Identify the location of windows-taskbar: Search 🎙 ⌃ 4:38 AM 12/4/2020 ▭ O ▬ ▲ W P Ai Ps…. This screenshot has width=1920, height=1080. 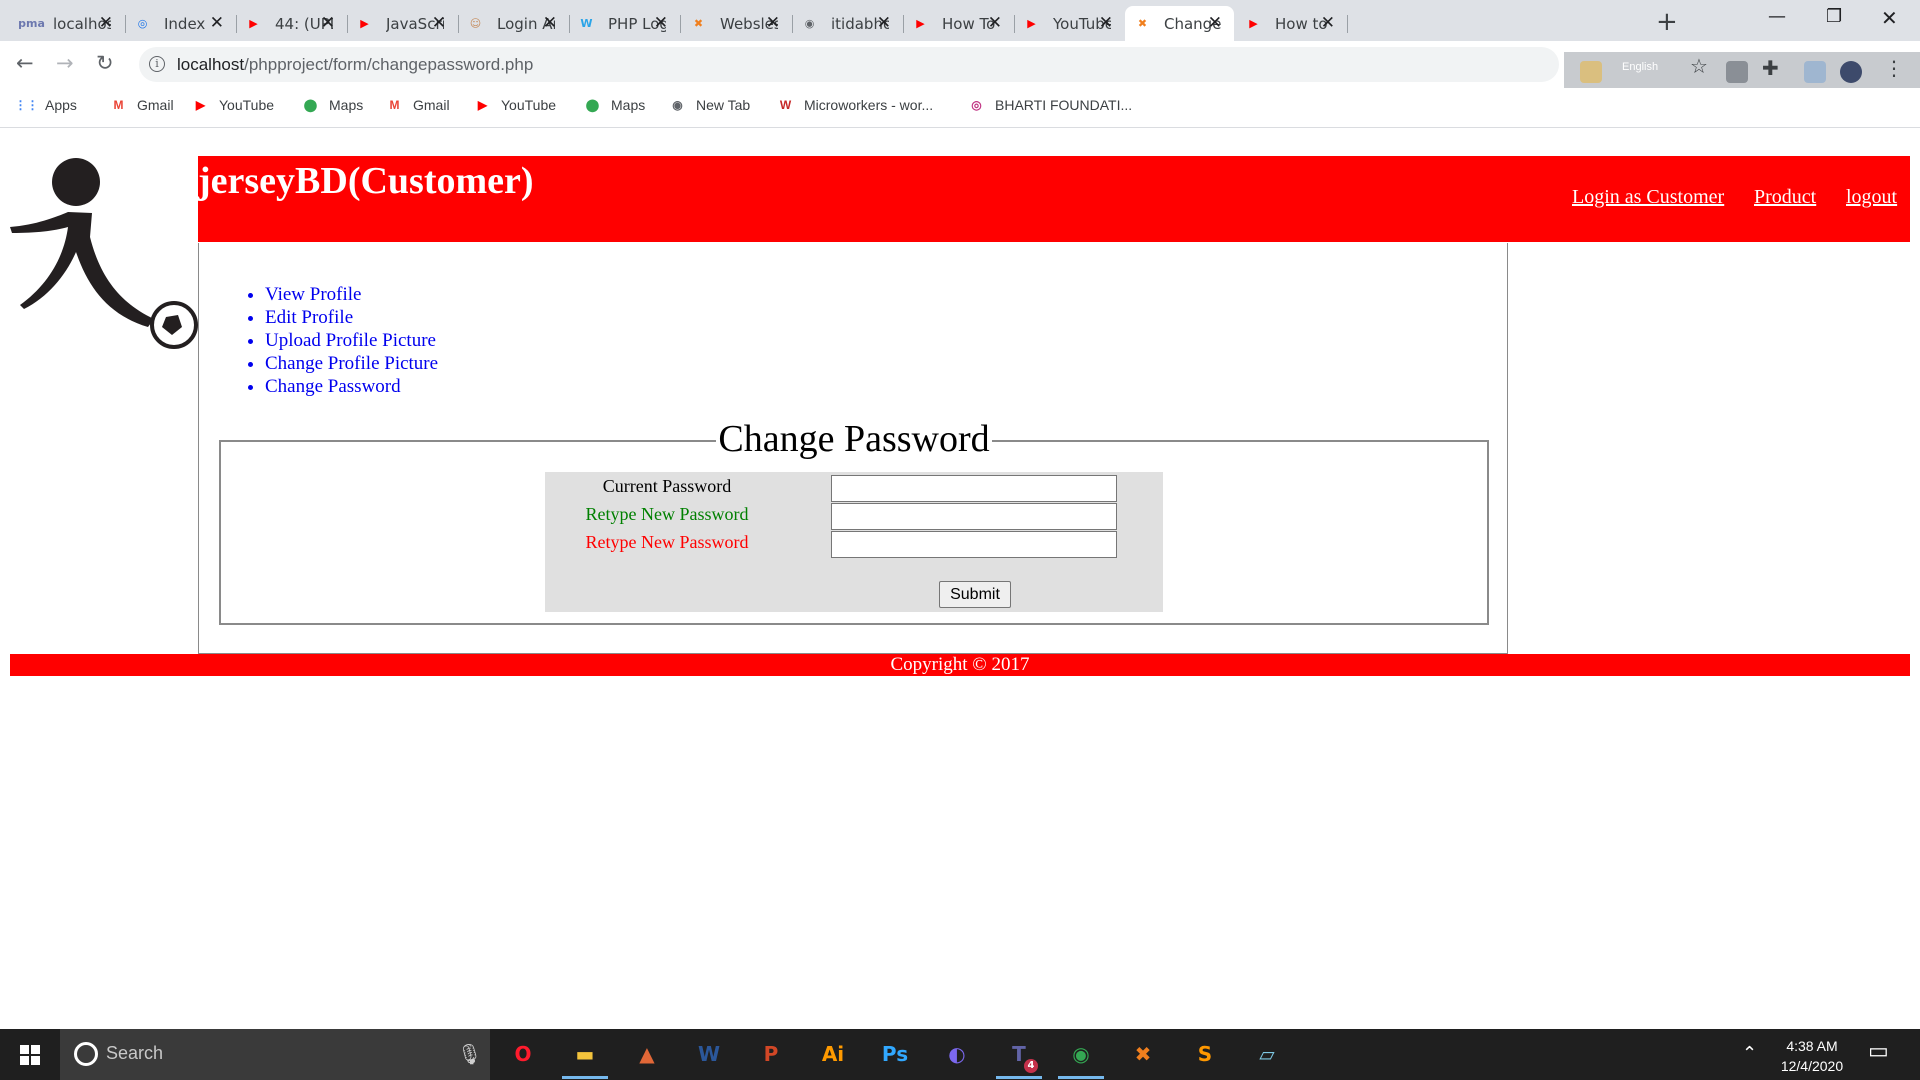
(960, 1054).